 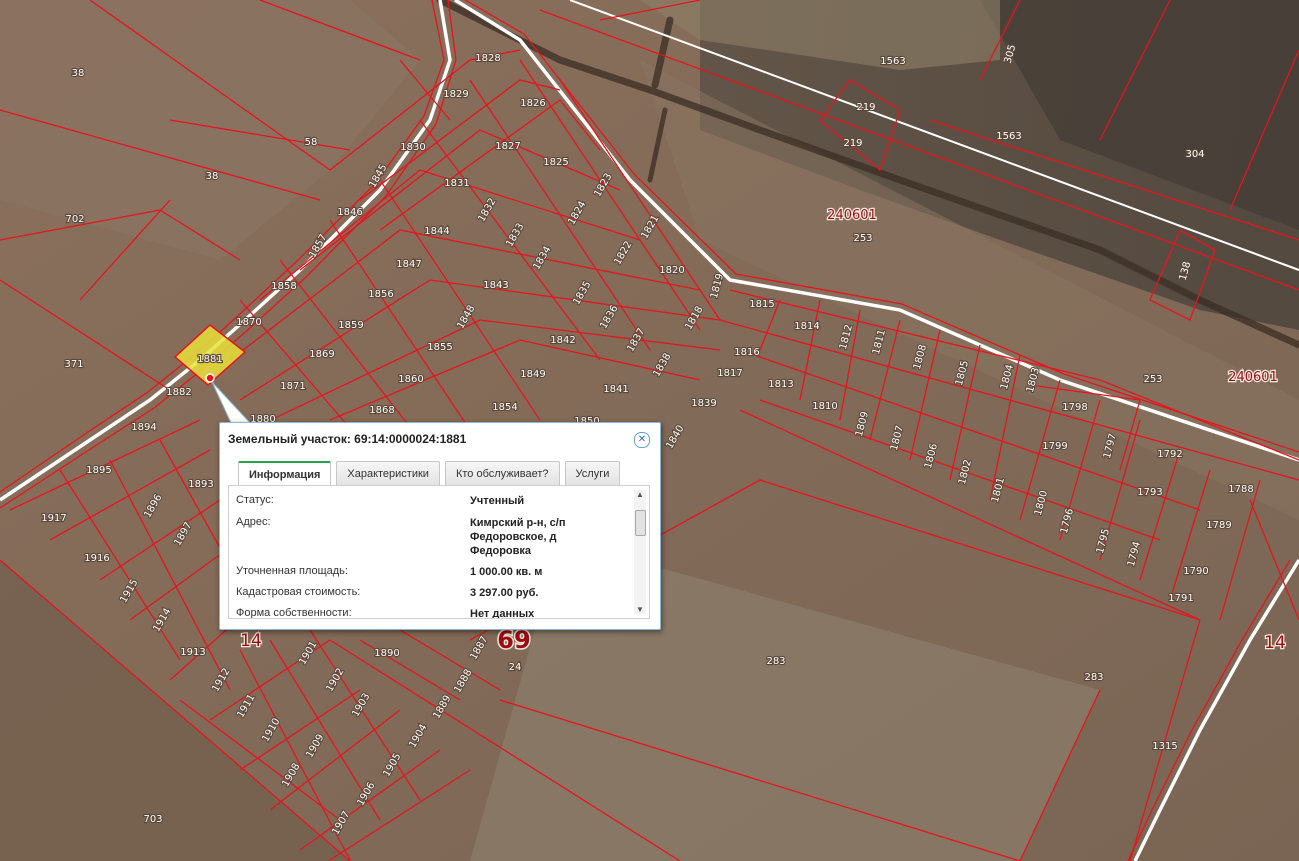 What do you see at coordinates (456, 183) in the screenshot?
I see `parcel-number-label: 1831` at bounding box center [456, 183].